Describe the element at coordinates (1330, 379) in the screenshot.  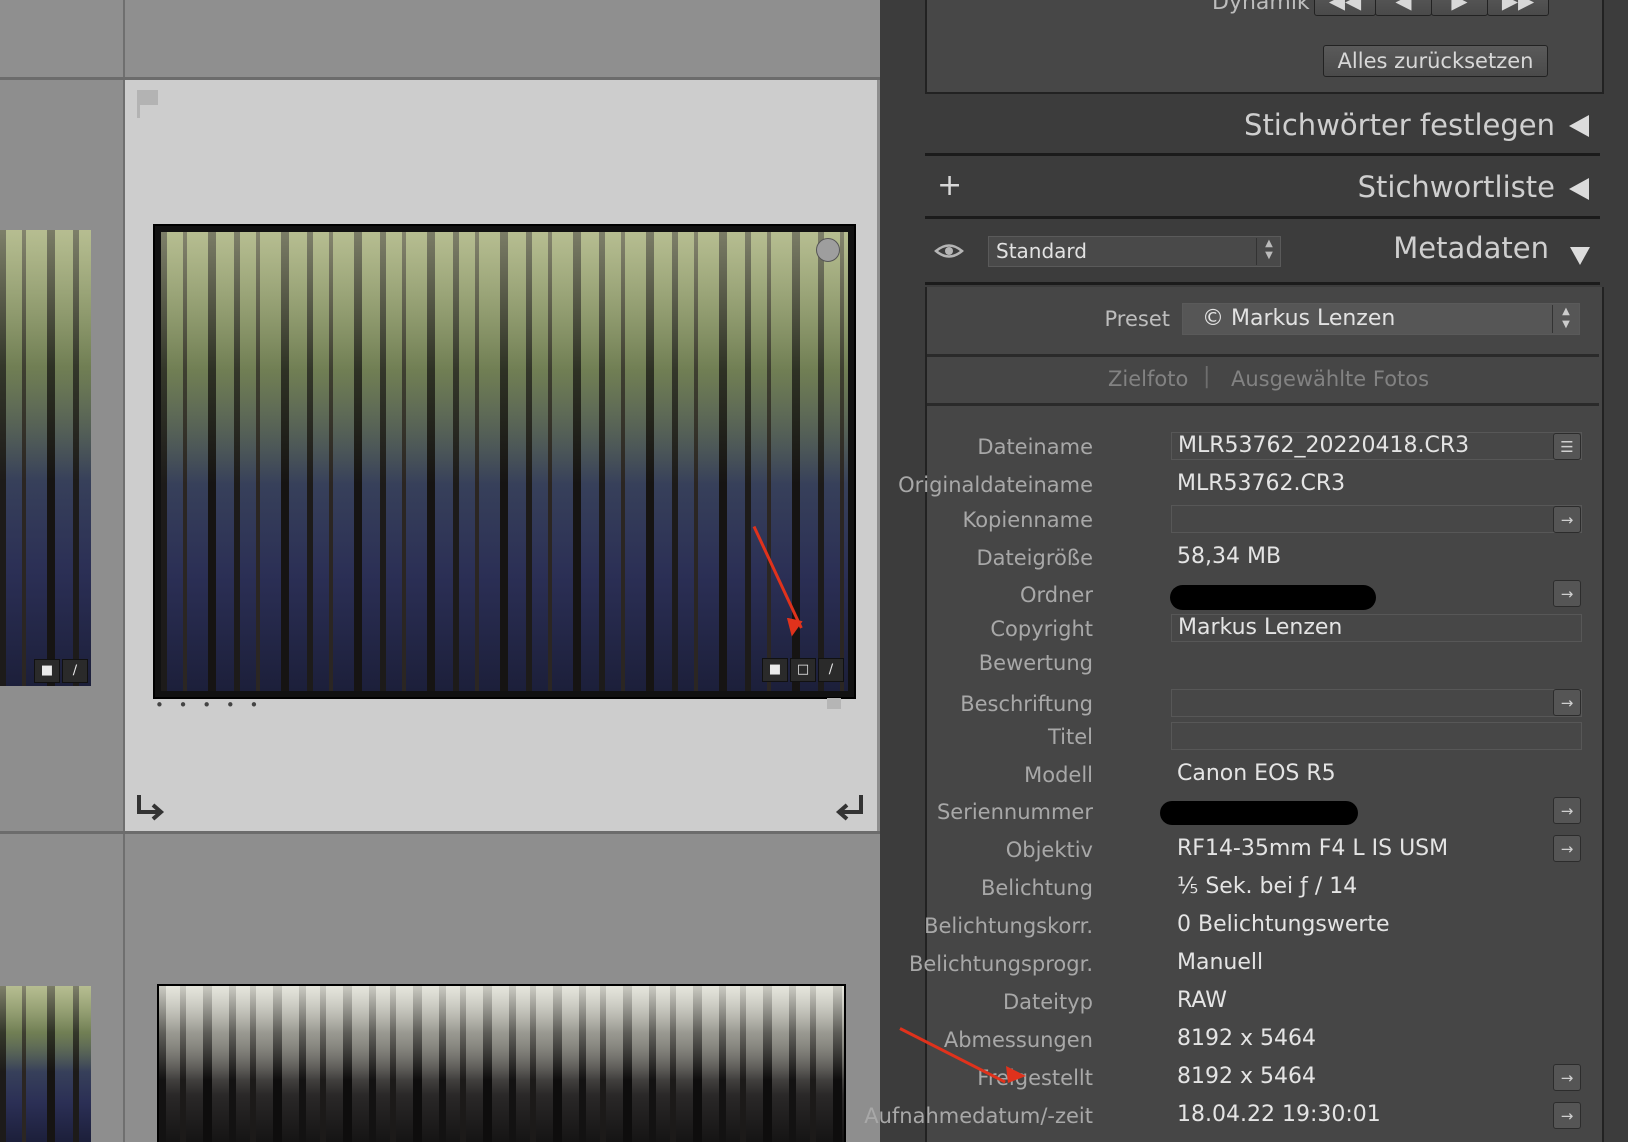
I see `tab-selected-photos: Ausgewählte Fotos` at that location.